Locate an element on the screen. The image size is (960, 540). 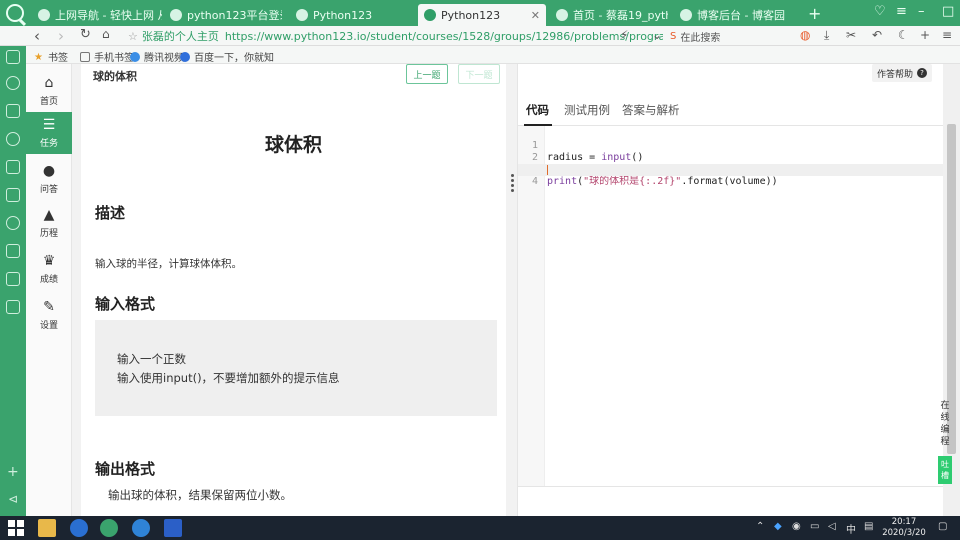
nav-item-settings: ✎ 设置 is located at coordinates (49, 315).